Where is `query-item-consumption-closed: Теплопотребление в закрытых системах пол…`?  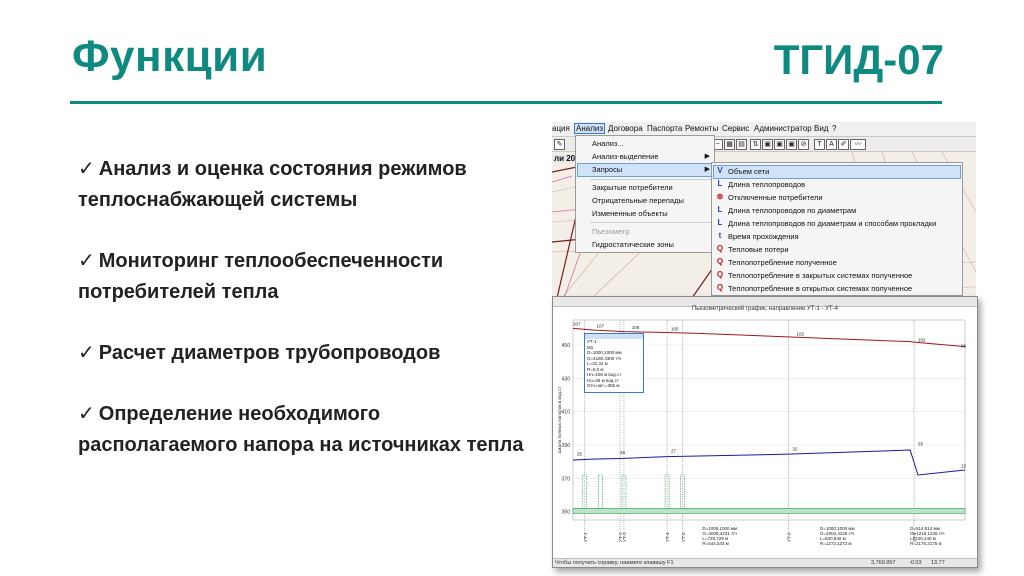 query-item-consumption-closed: Теплопотребление в закрытых системах пол… is located at coordinates (820, 275).